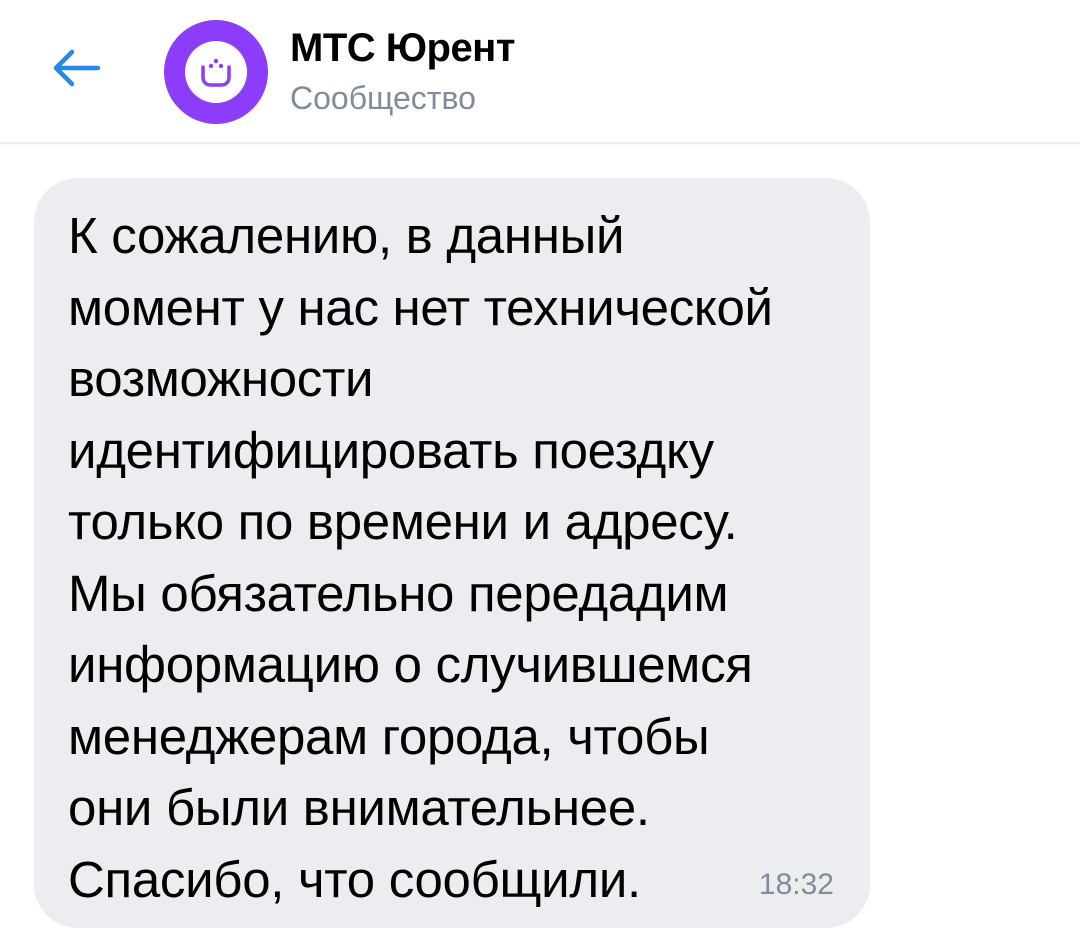 The image size is (1080, 943). I want to click on urent-logo-icon, so click(216, 72).